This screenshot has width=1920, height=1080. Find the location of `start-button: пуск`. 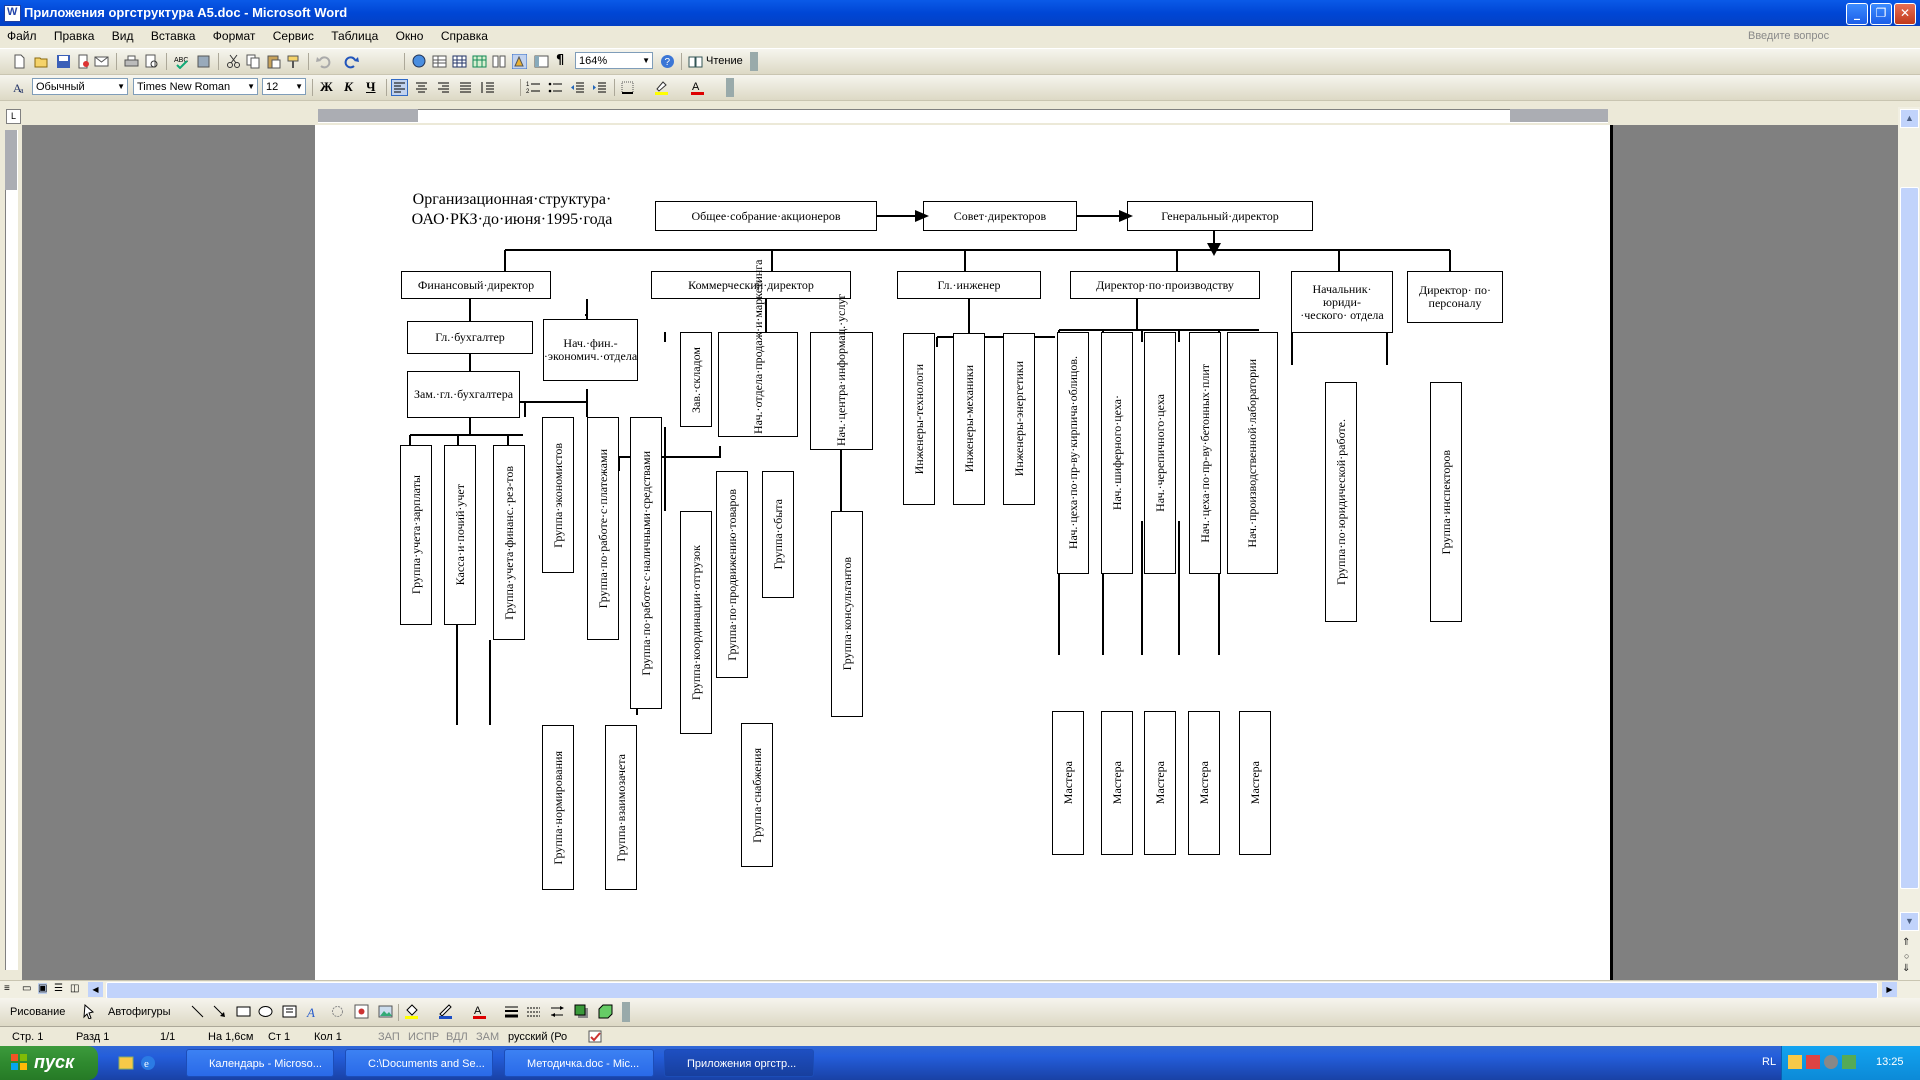

start-button: пуск is located at coordinates (49, 1063).